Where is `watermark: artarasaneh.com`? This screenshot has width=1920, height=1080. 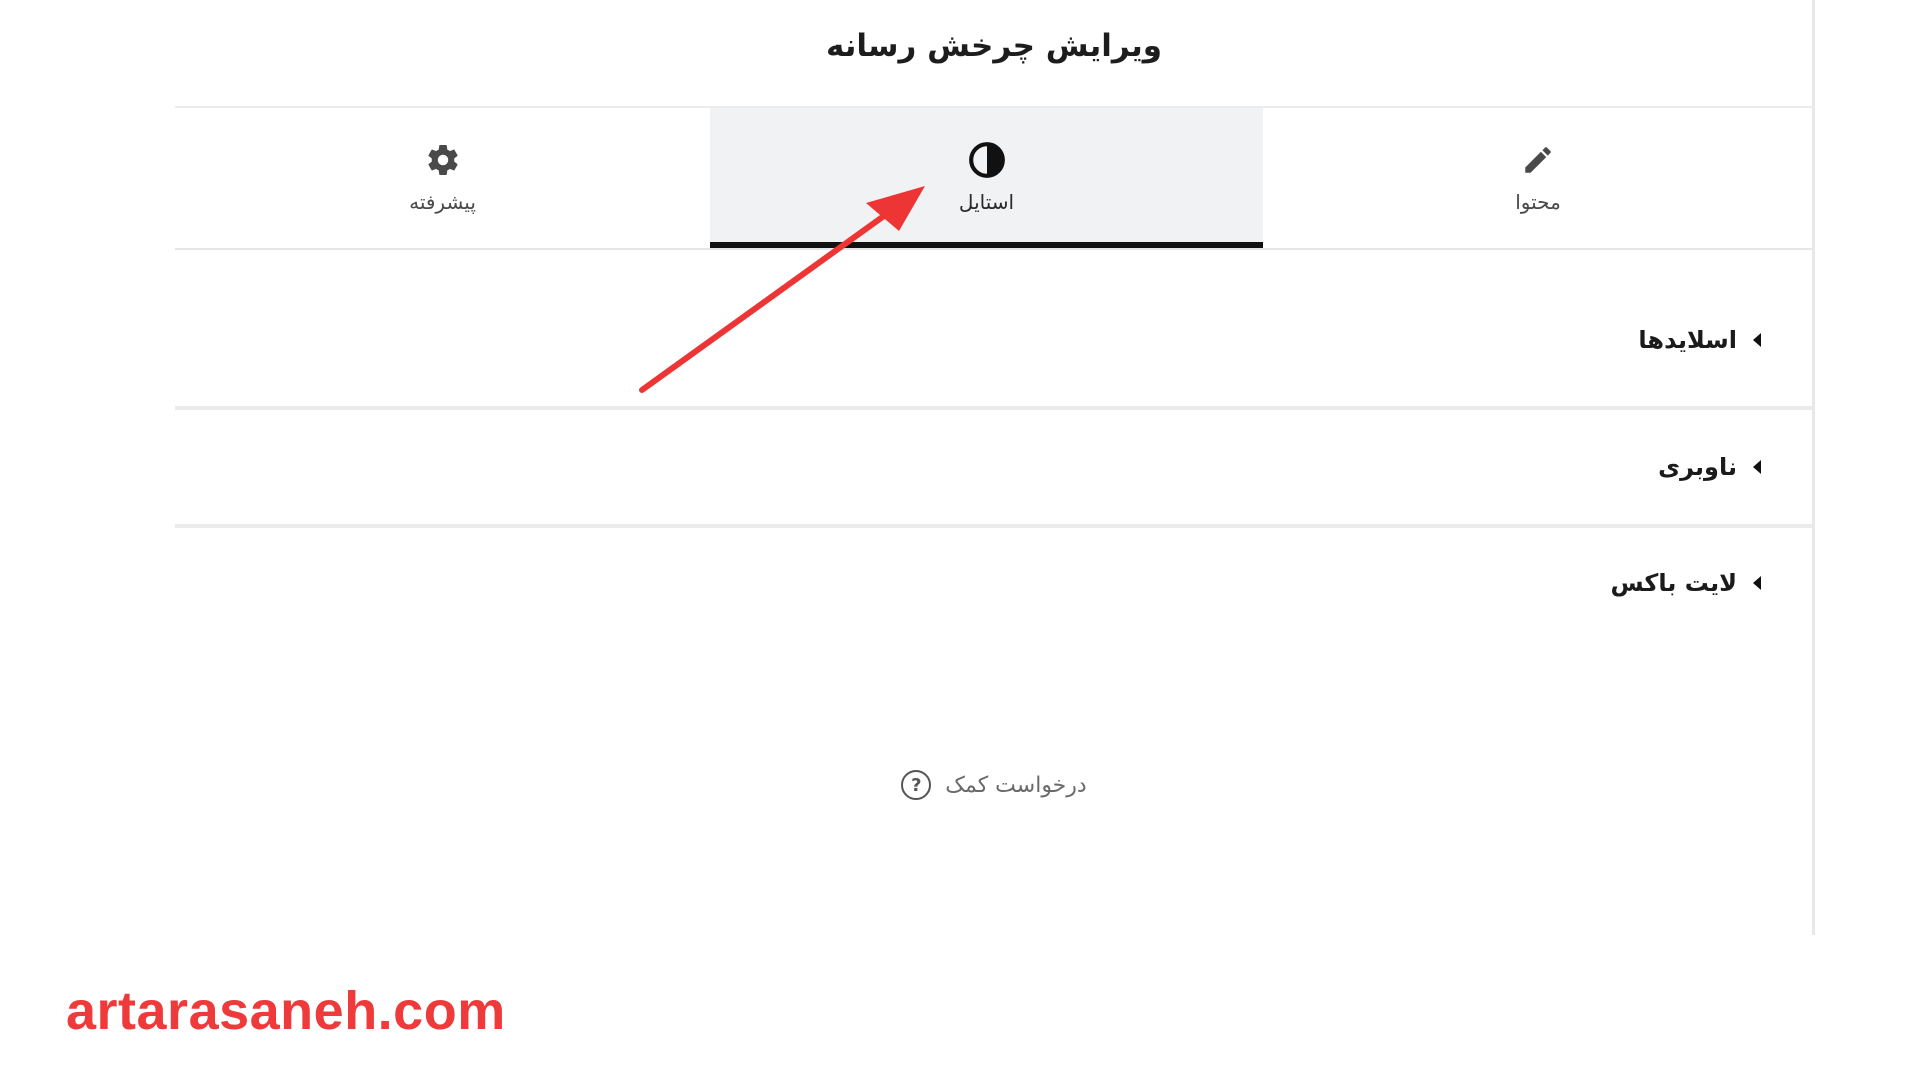
watermark: artarasaneh.com is located at coordinates (286, 1011).